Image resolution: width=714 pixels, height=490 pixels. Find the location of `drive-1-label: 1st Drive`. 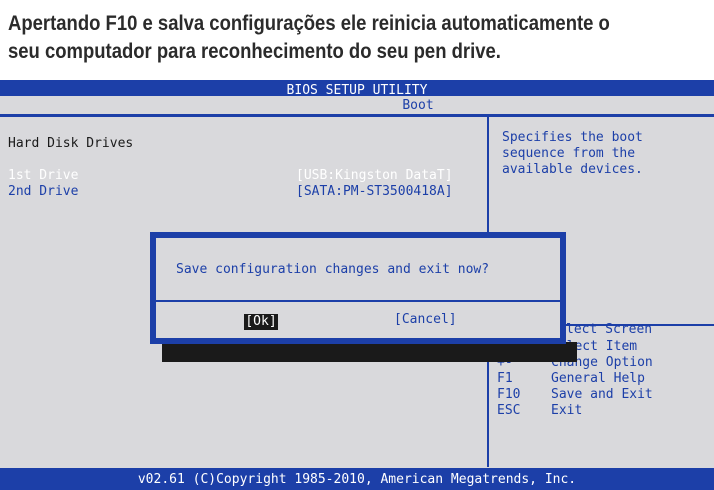

drive-1-label: 1st Drive is located at coordinates (43, 176).